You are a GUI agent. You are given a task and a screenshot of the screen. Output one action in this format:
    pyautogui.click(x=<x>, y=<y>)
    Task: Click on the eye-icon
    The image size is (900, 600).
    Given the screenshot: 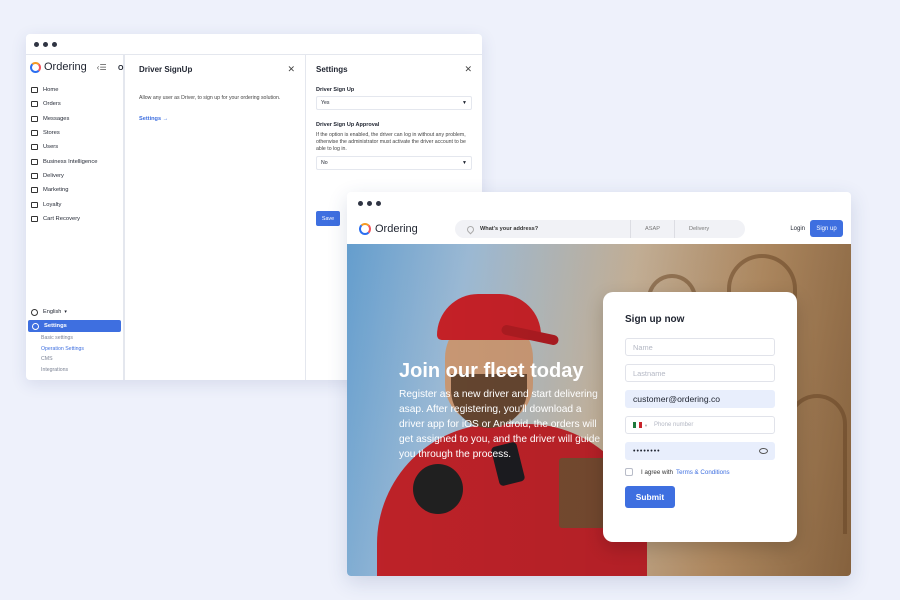 What is the action you would take?
    pyautogui.click(x=763, y=451)
    